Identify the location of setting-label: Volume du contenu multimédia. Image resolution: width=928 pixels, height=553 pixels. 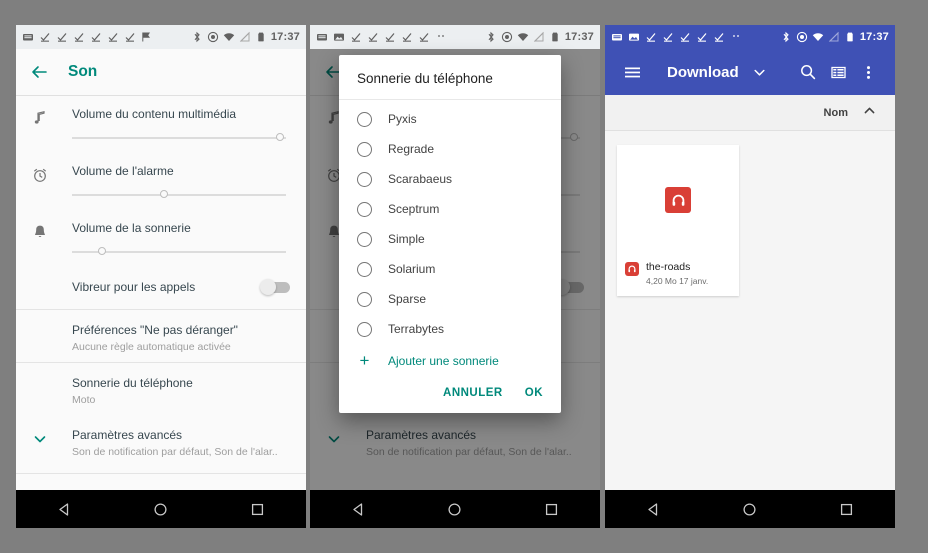
(154, 114).